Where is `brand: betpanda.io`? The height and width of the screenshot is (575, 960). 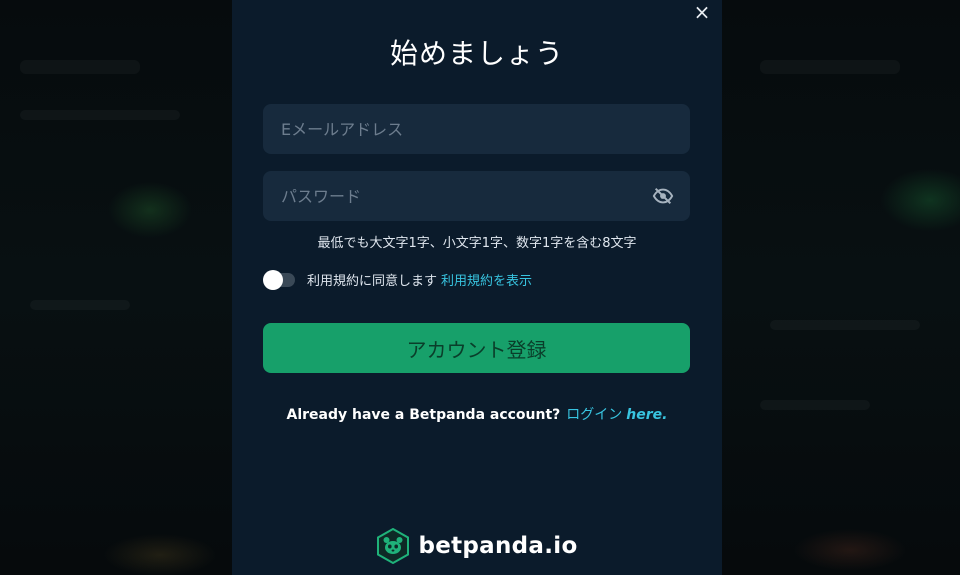 brand: betpanda.io is located at coordinates (477, 546).